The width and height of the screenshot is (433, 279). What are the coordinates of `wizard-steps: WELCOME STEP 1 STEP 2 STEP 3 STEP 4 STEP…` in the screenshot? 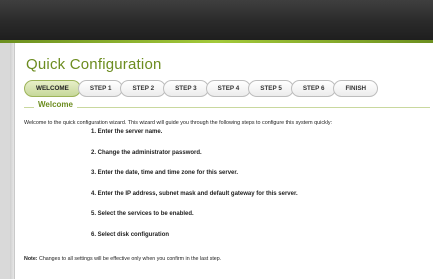 It's located at (201, 88).